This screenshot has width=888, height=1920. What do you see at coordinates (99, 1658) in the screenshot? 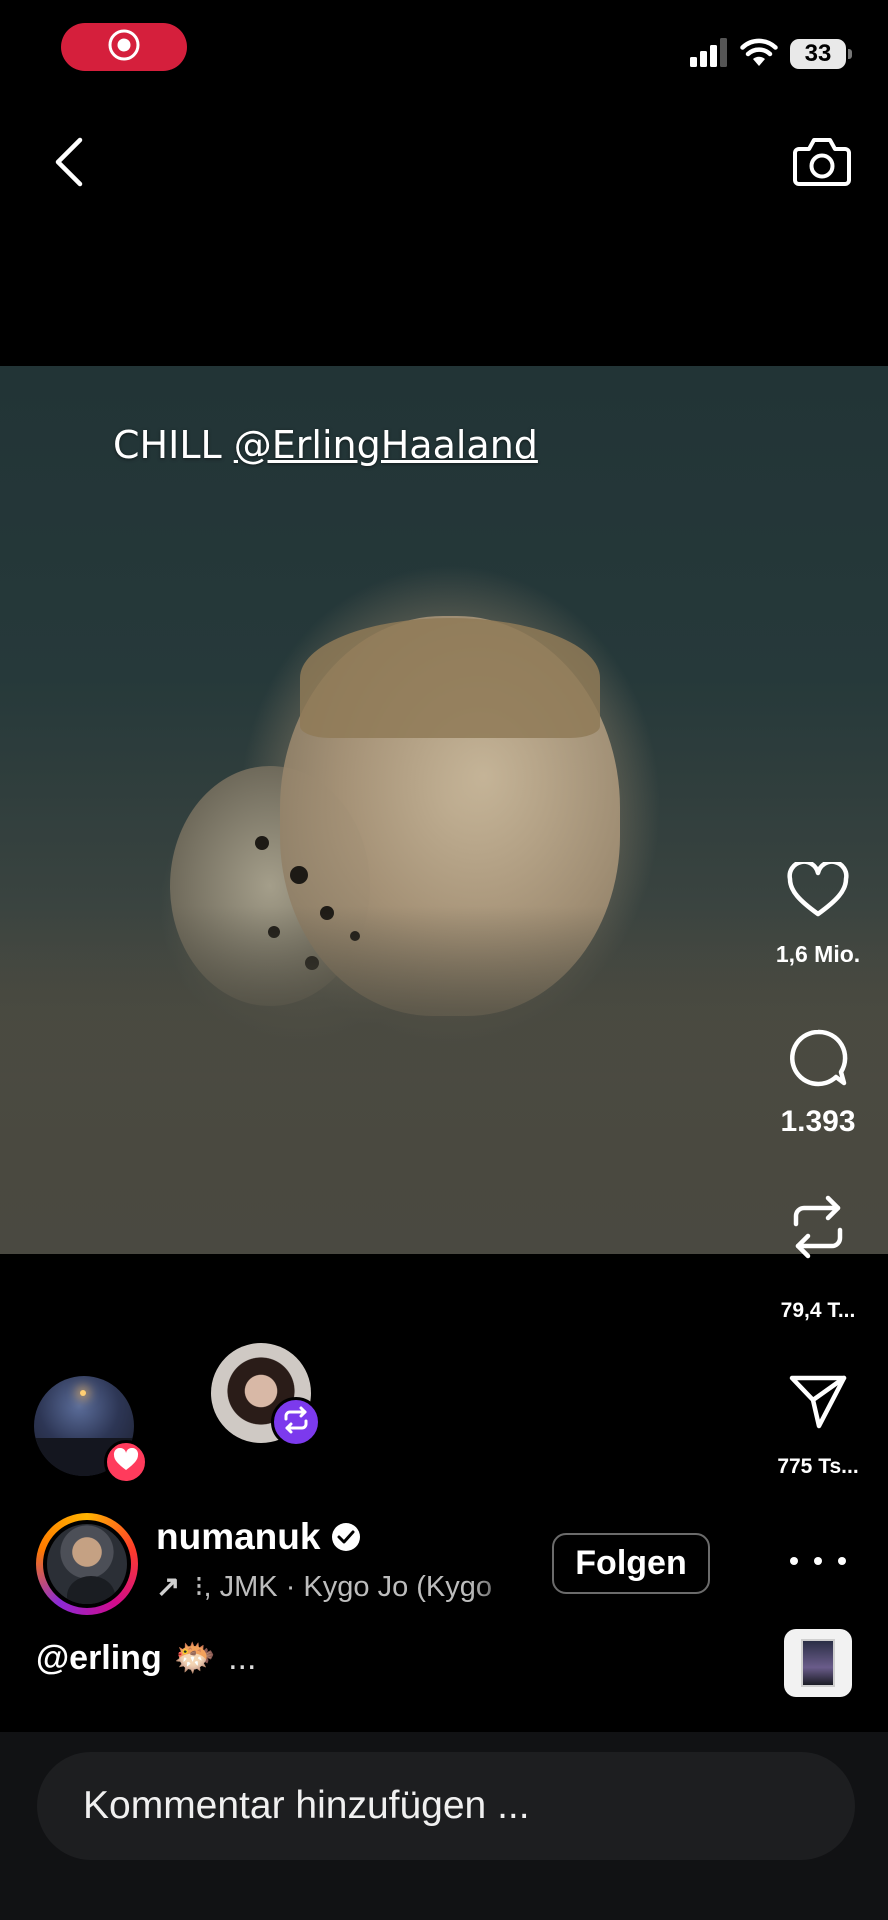
I see `description-mention: @erling` at bounding box center [99, 1658].